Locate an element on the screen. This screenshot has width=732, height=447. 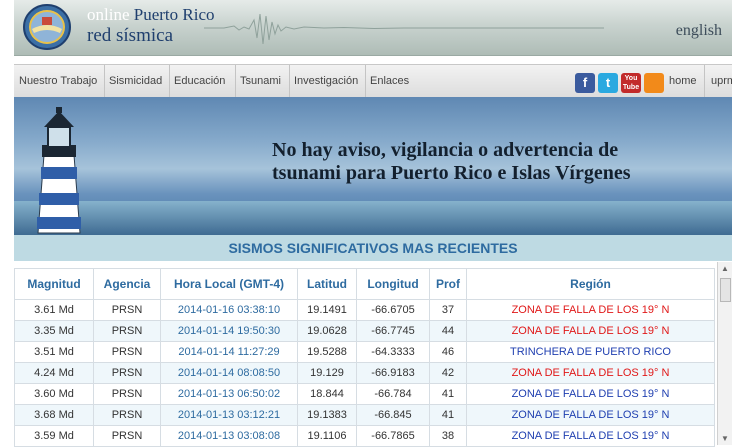
col-prof: Prof is located at coordinates (448, 284).